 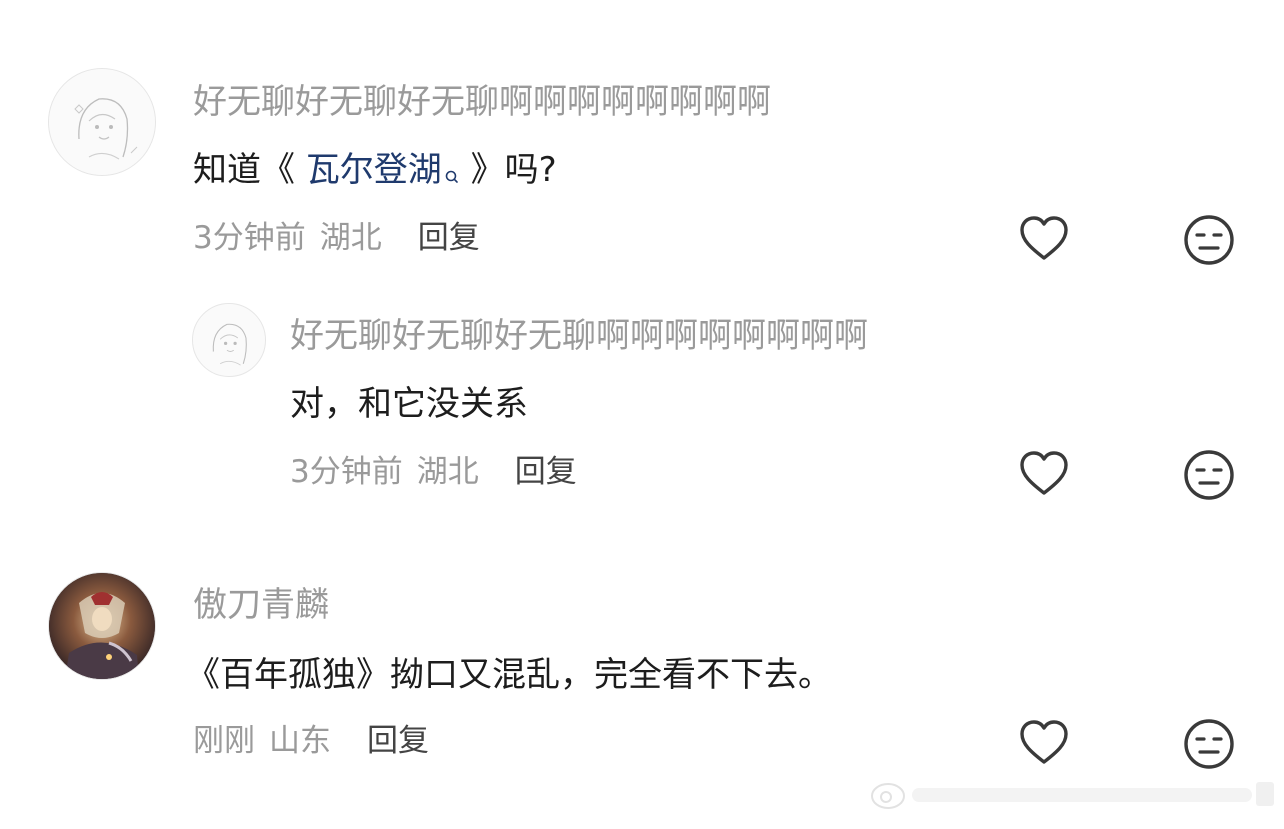 I want to click on reply-text: 对，和它没关系, so click(x=409, y=404).